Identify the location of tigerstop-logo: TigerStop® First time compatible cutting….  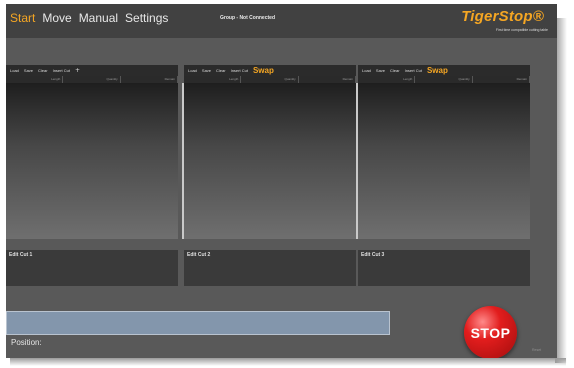
(496, 22).